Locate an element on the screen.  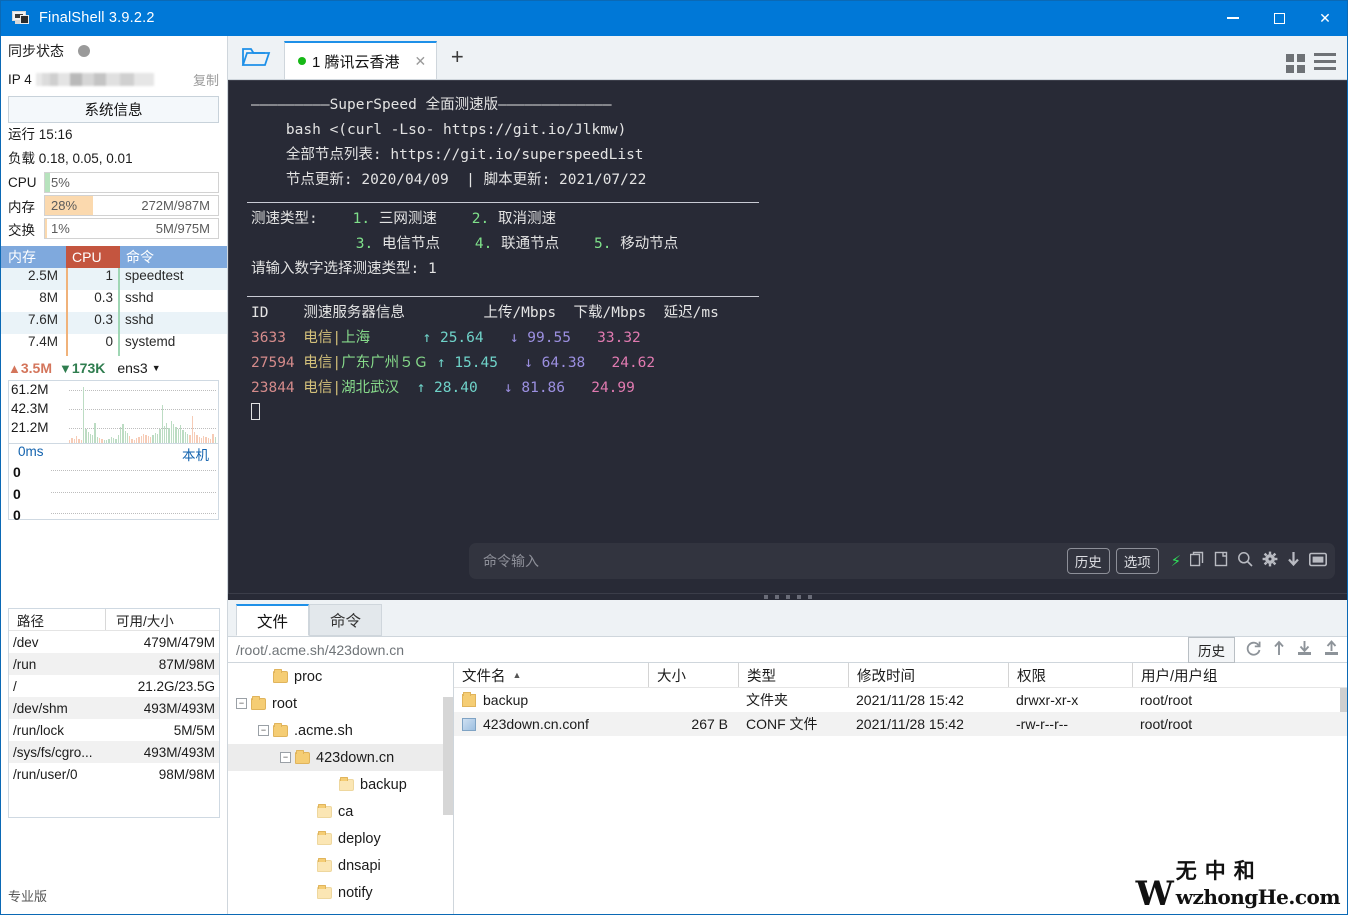
path-bar: /root/.acme.sh/423down.cn 历史 is located at coordinates (788, 649).